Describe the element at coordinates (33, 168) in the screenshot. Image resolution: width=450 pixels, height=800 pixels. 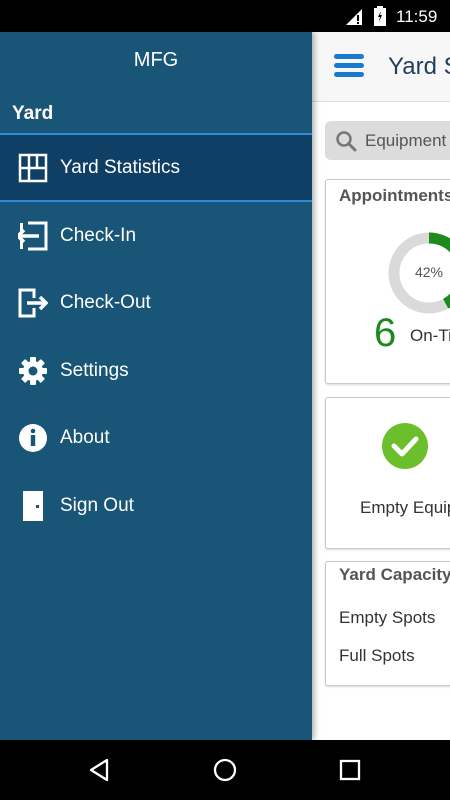
I see `grid-icon` at that location.